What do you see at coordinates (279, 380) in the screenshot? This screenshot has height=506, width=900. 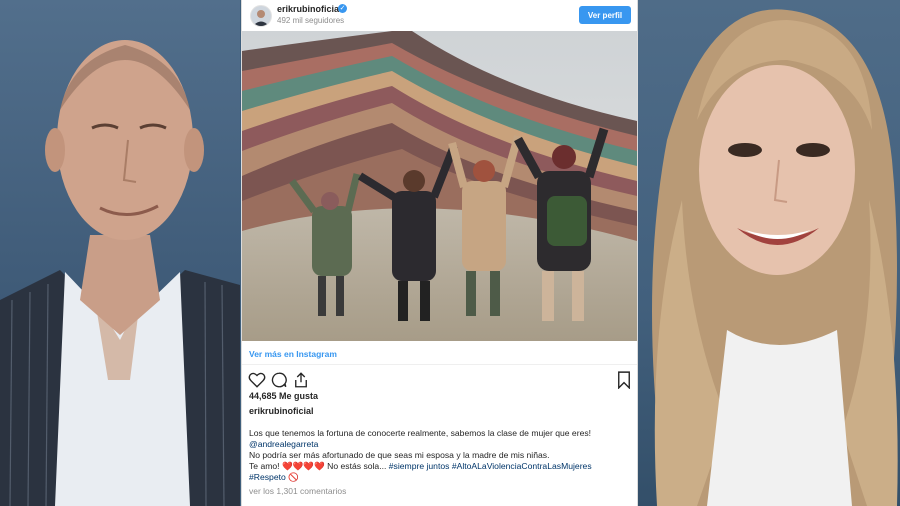 I see `comment-icon` at bounding box center [279, 380].